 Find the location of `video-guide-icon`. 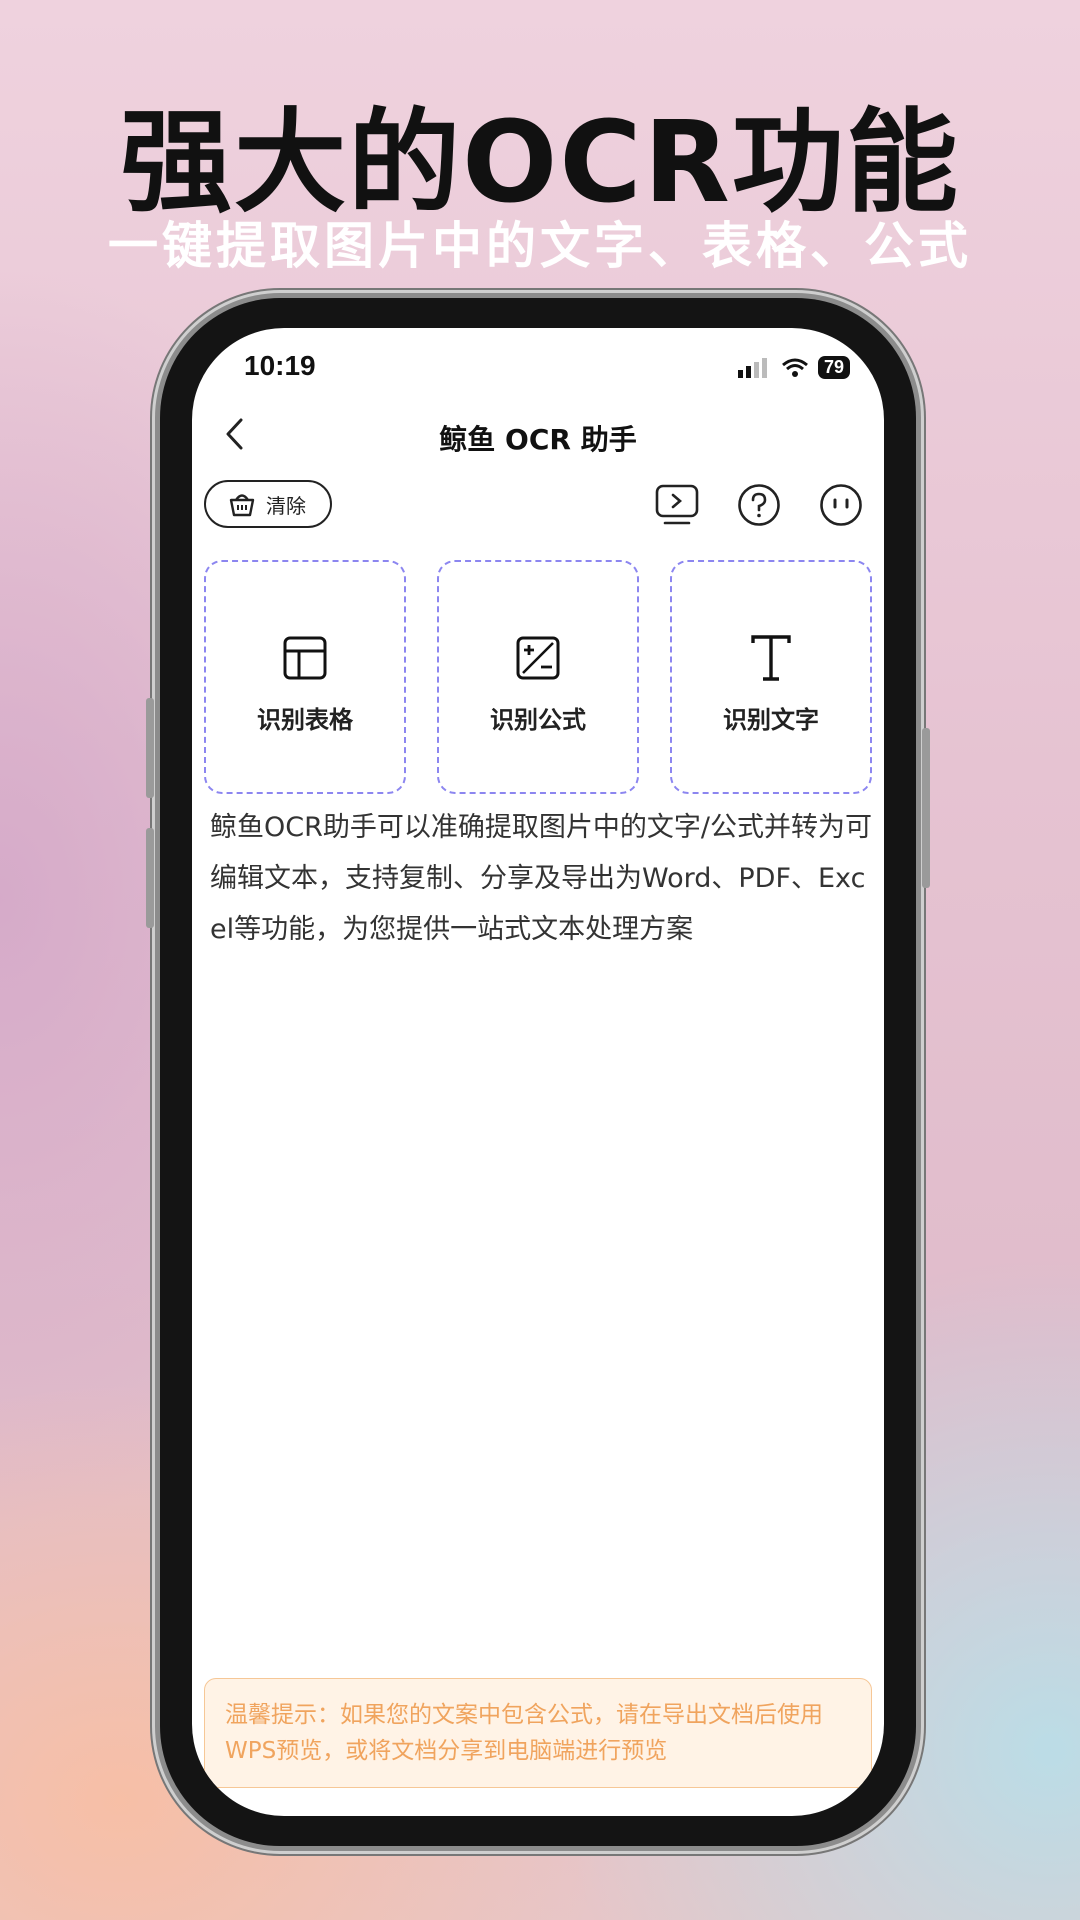

video-guide-icon is located at coordinates (677, 504).